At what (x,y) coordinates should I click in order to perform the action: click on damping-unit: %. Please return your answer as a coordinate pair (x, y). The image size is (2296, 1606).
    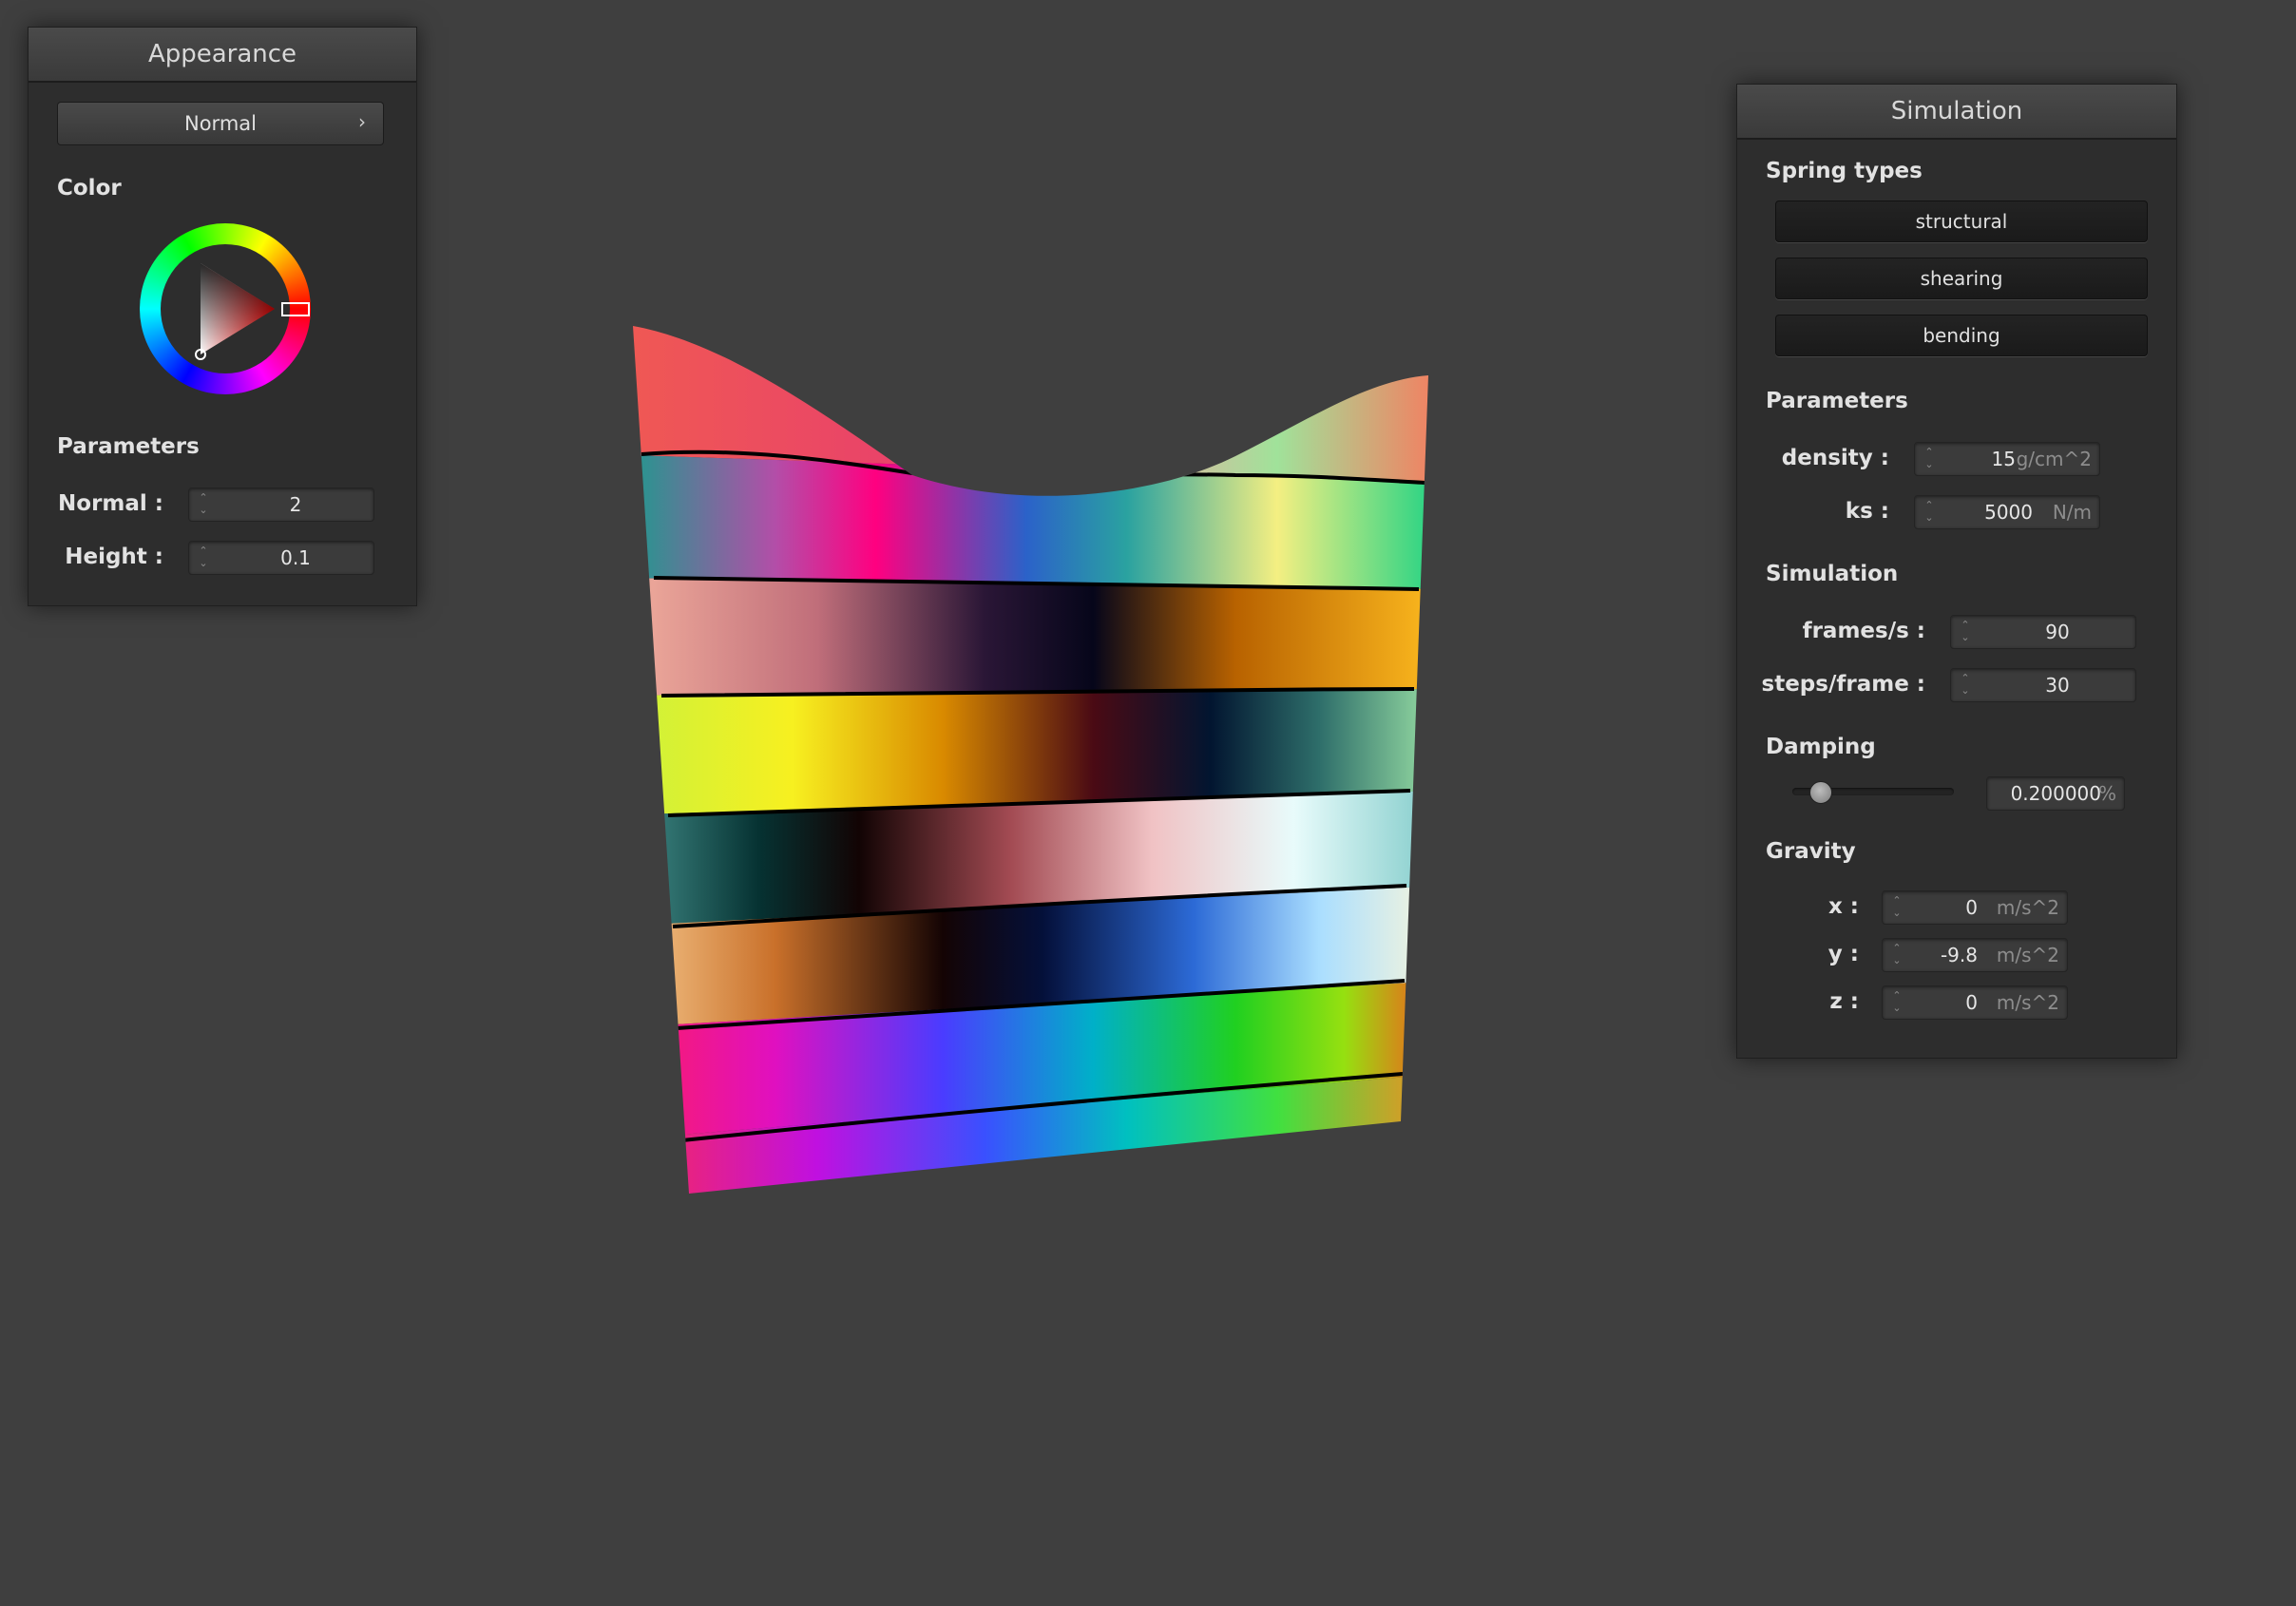
    Looking at the image, I should click on (2106, 793).